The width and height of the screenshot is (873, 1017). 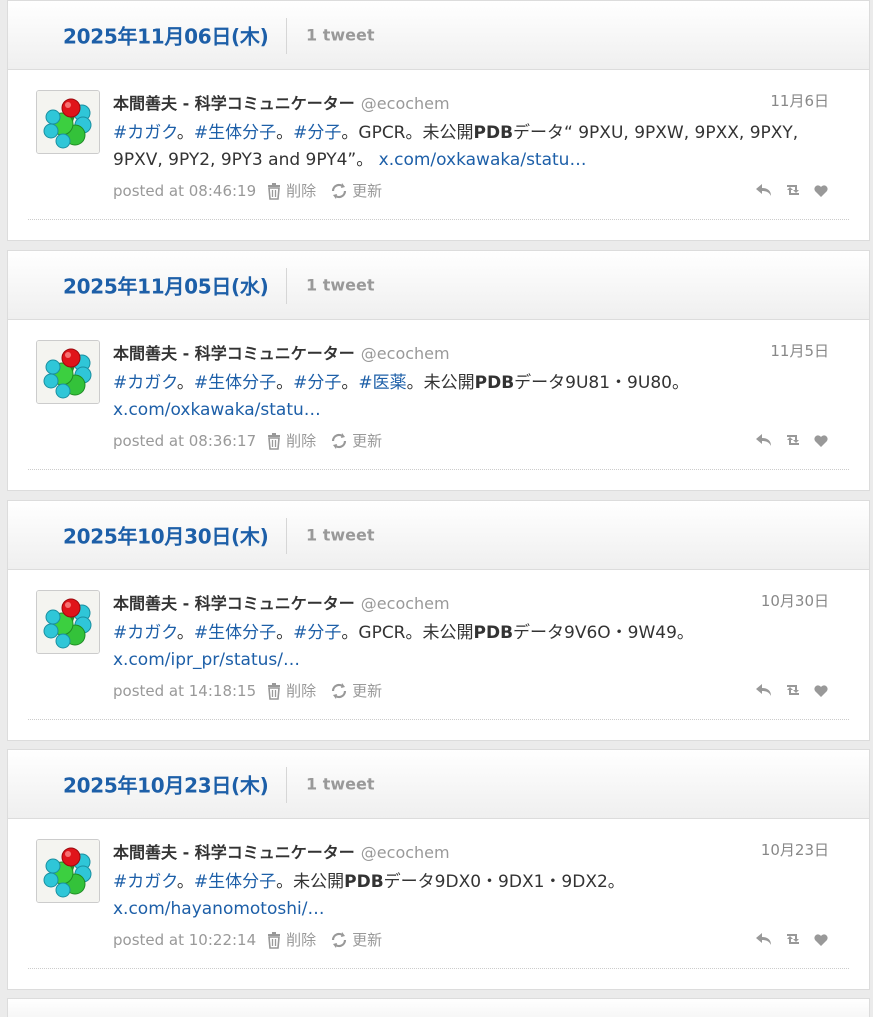 What do you see at coordinates (166, 35) in the screenshot?
I see `day-date-link: 2025年11月06日(木)` at bounding box center [166, 35].